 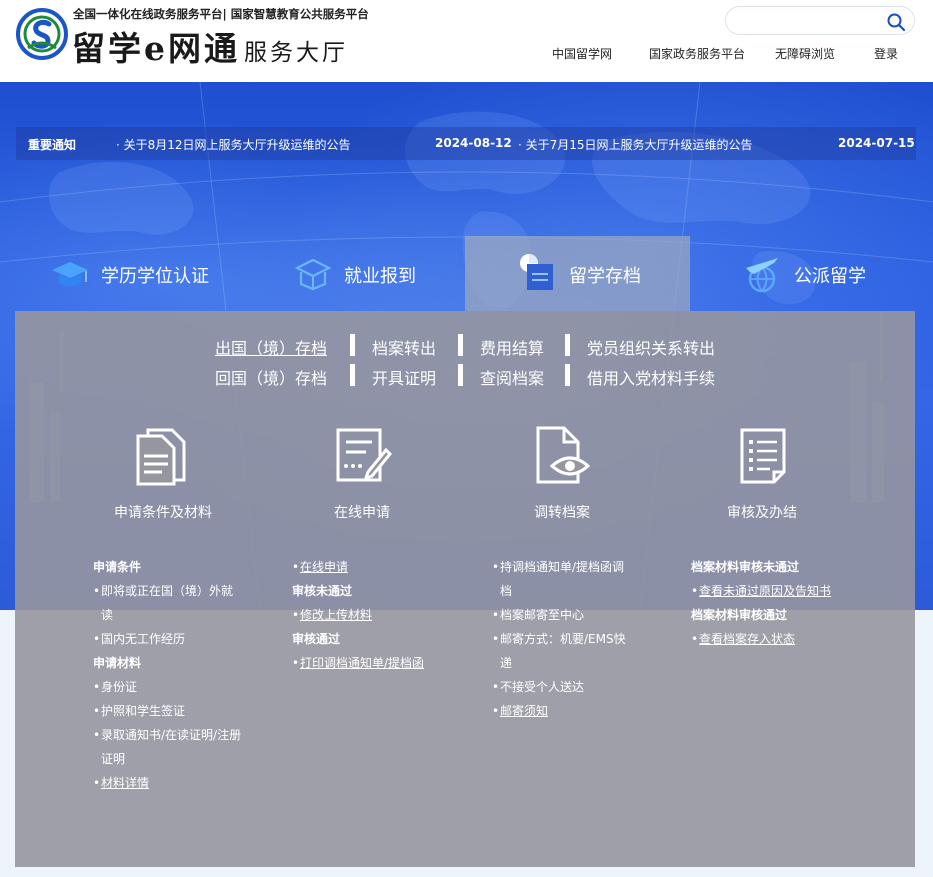 I want to click on logo-subtitle: 全国一体化在线政务服务平台| 国家智慧教育公共服务平台, so click(x=221, y=14).